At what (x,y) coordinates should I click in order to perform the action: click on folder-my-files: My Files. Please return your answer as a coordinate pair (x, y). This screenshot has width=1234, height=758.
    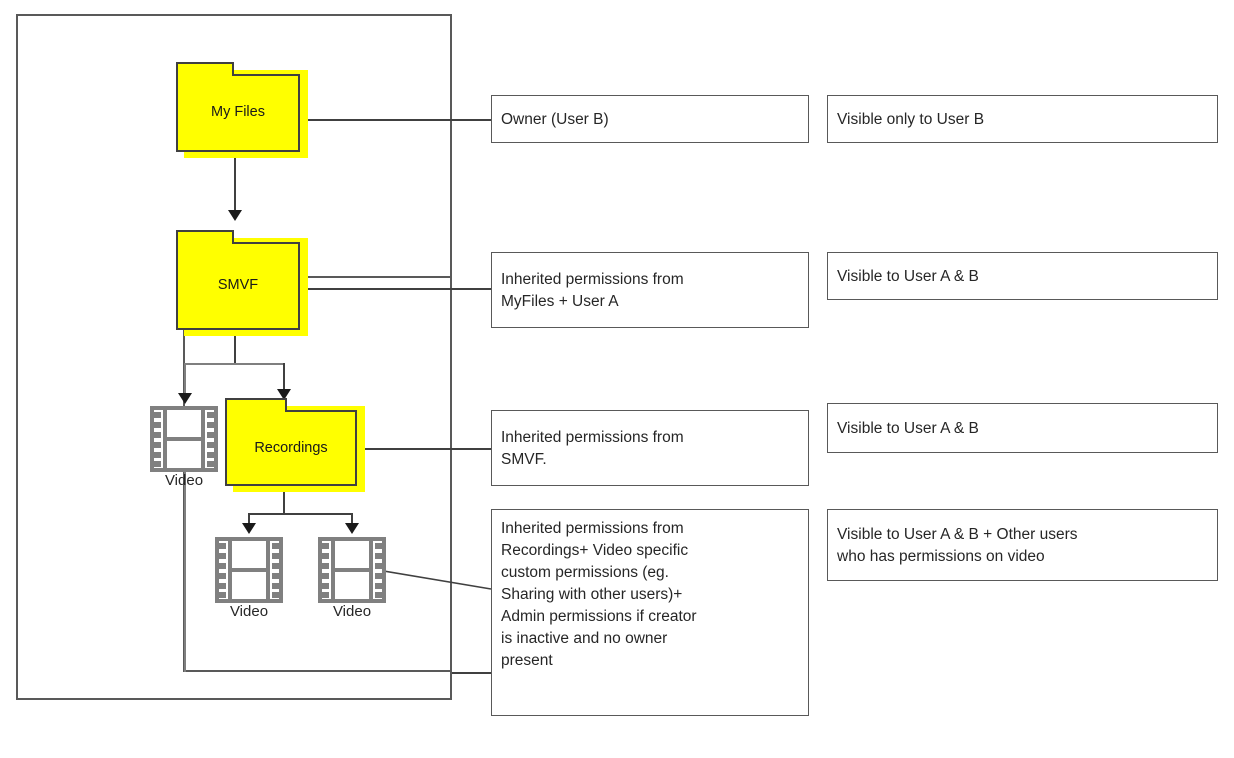
    Looking at the image, I should click on (242, 110).